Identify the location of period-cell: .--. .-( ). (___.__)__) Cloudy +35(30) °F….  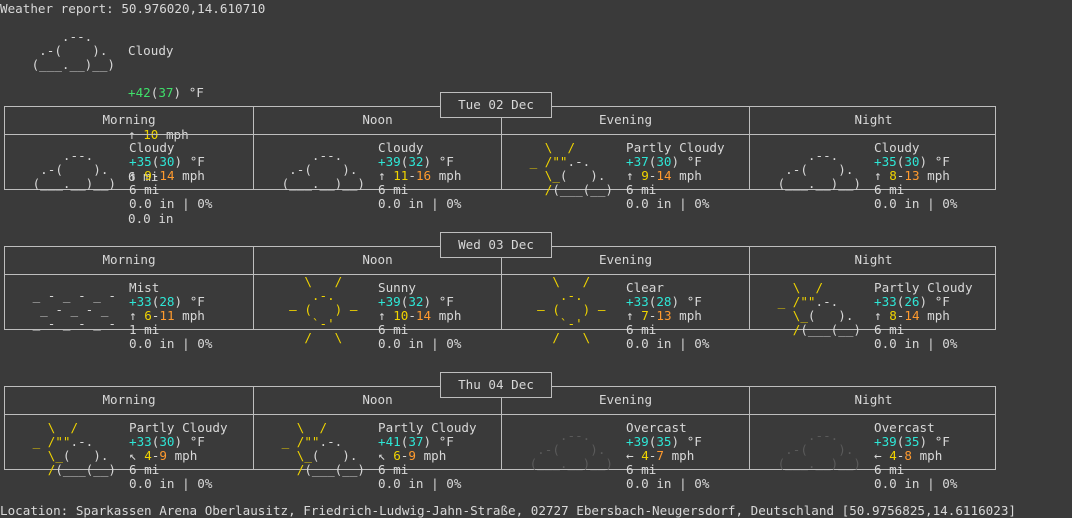
(874, 173).